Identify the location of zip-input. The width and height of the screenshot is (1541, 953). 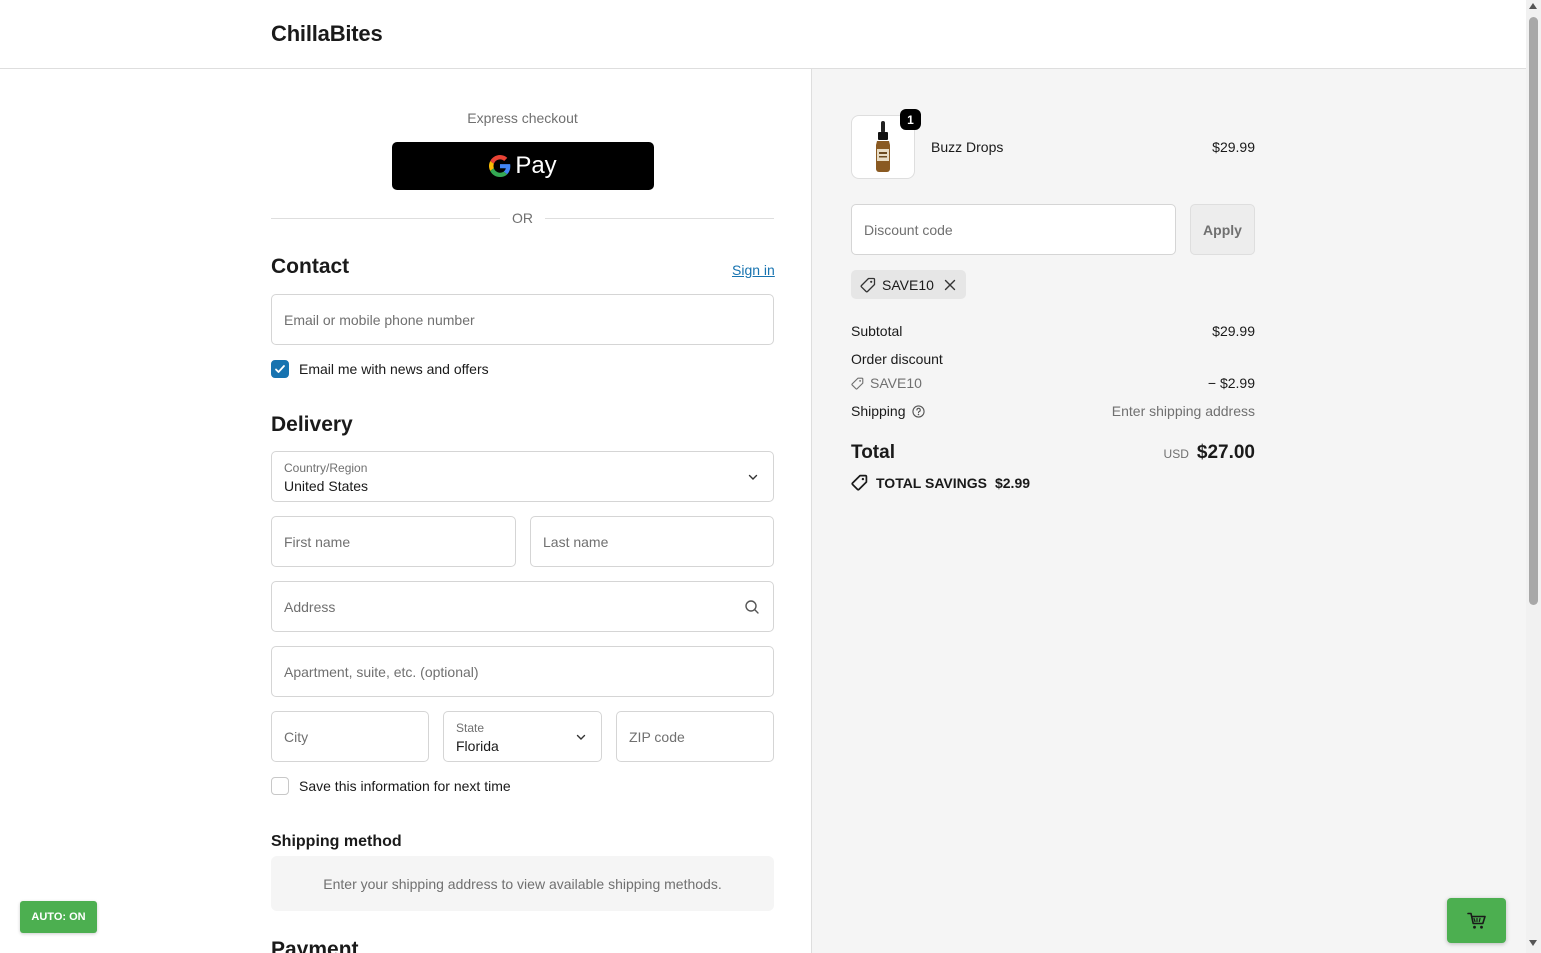
(695, 736).